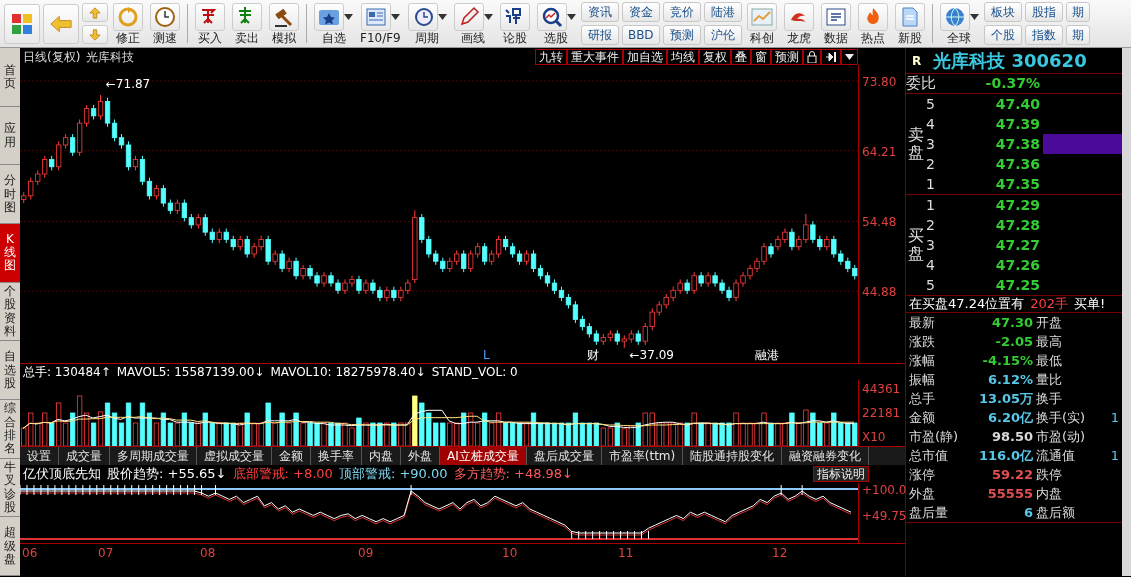 Image resolution: width=1131 pixels, height=577 pixels. What do you see at coordinates (1002, 35) in the screenshot?
I see `toolbar-button: 个股` at bounding box center [1002, 35].